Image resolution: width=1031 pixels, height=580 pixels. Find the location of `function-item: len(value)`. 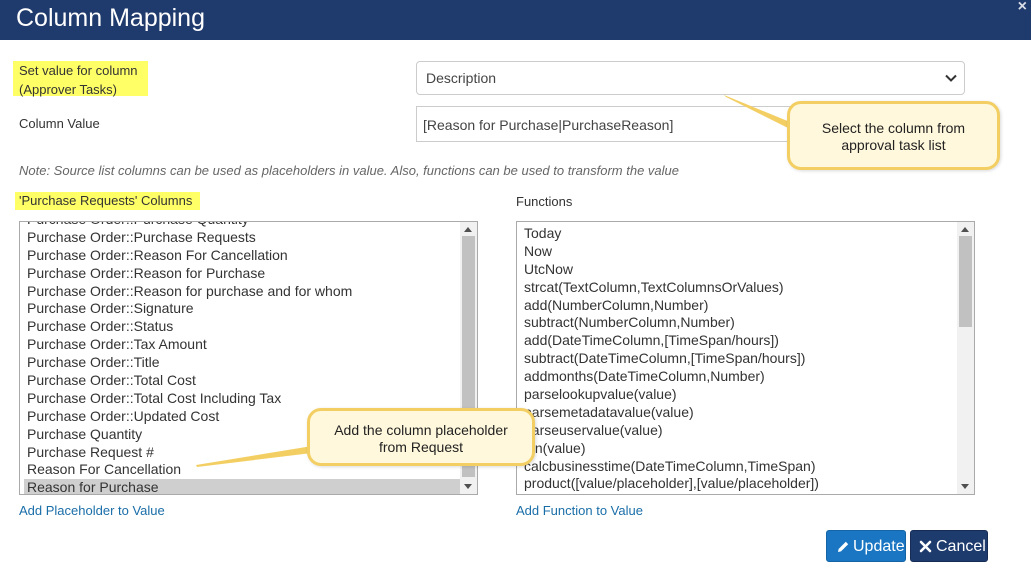

function-item: len(value) is located at coordinates (737, 449).